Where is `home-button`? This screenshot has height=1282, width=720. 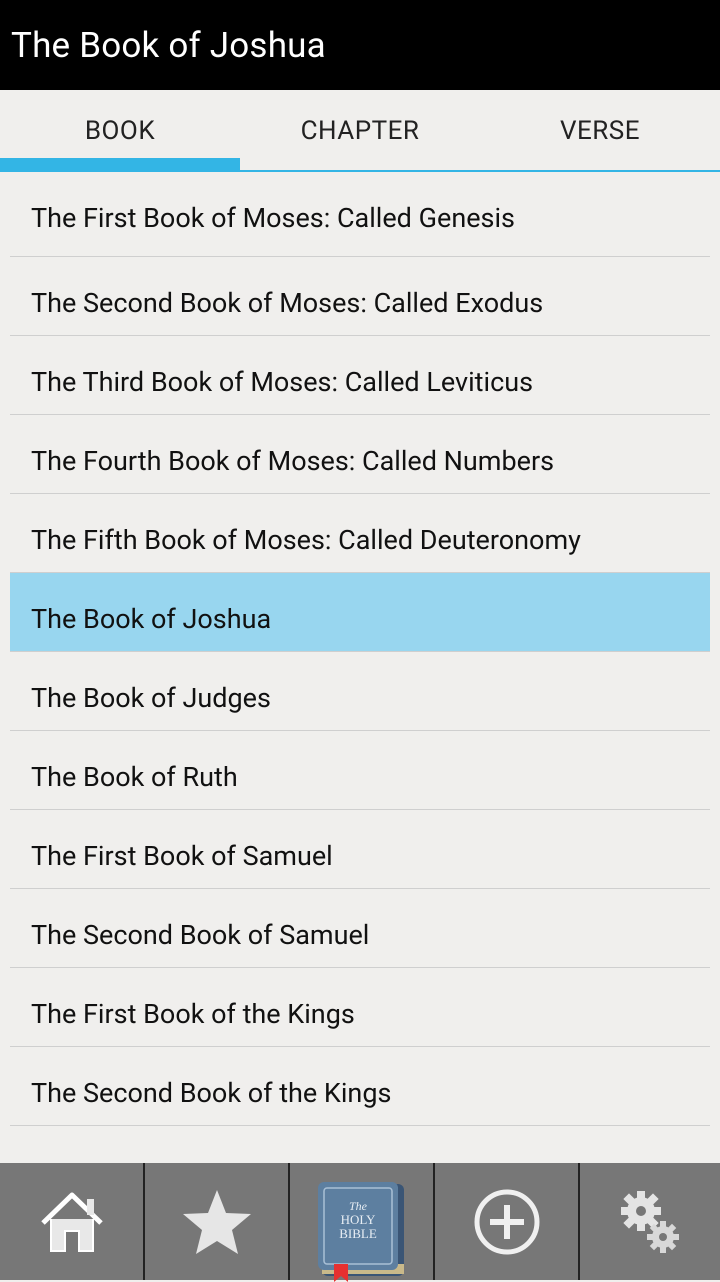
home-button is located at coordinates (71, 1221).